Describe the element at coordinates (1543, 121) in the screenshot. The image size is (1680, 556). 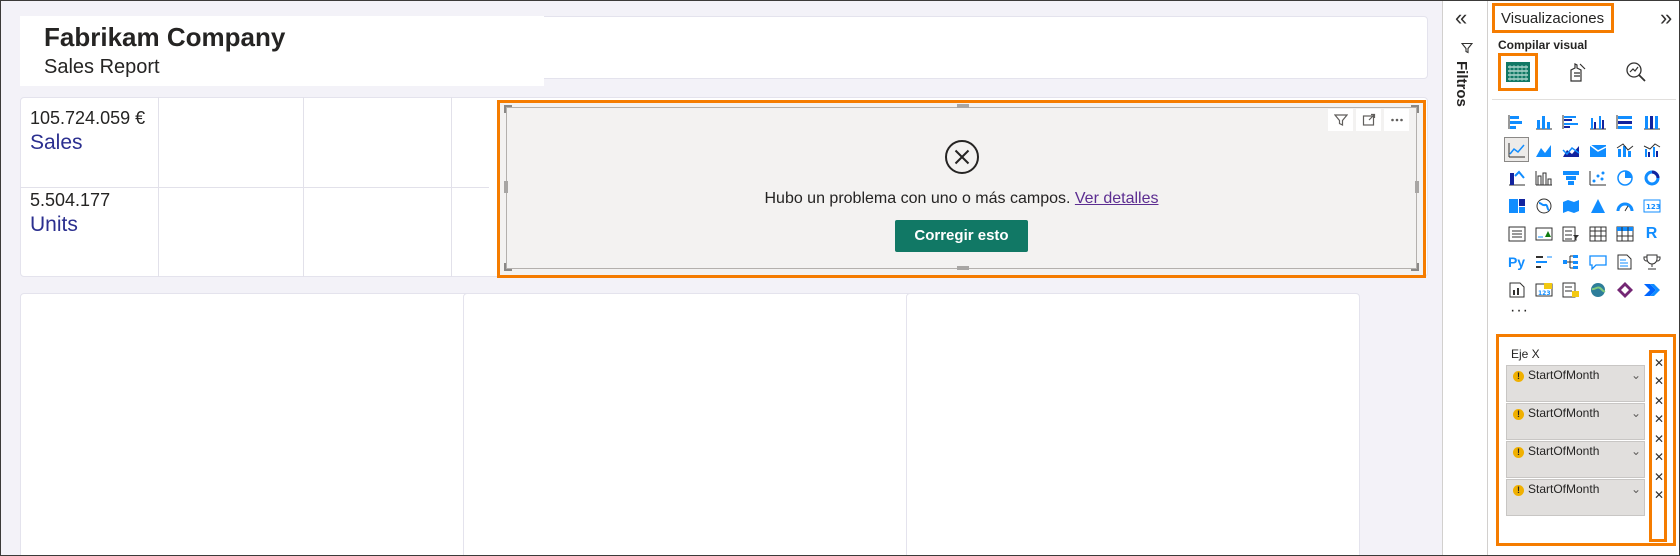
I see `stacked-column-chart-icon` at that location.